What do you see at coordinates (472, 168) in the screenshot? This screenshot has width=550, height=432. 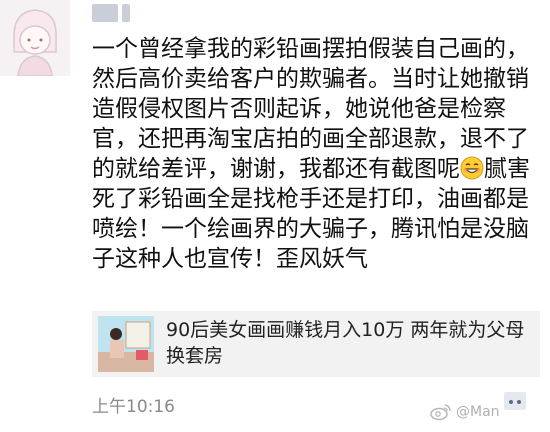 I see `grinning-face-emoji-icon` at bounding box center [472, 168].